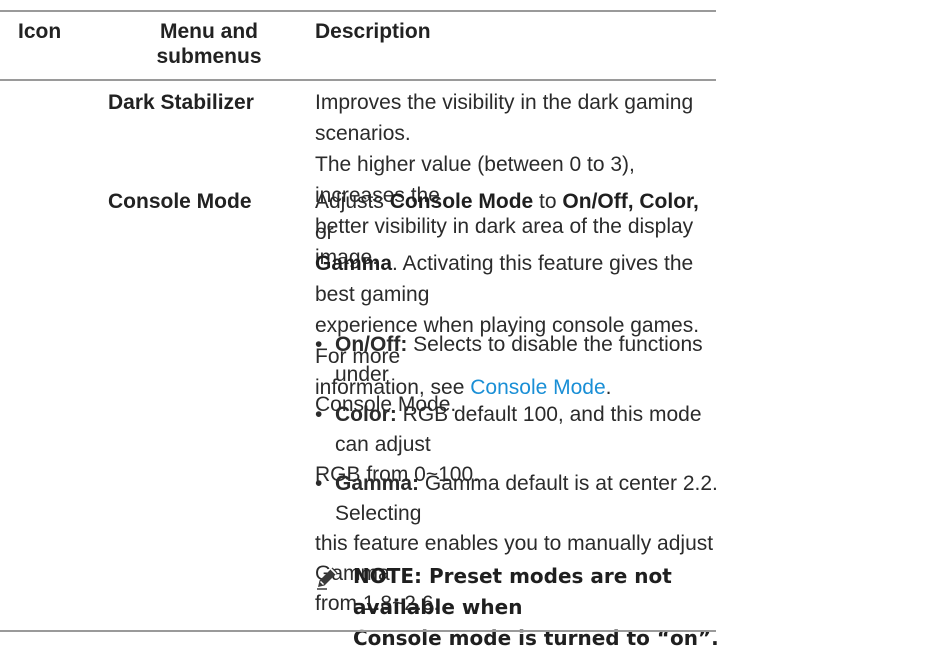  I want to click on bold-term: On/Off, Color,, so click(630, 201).